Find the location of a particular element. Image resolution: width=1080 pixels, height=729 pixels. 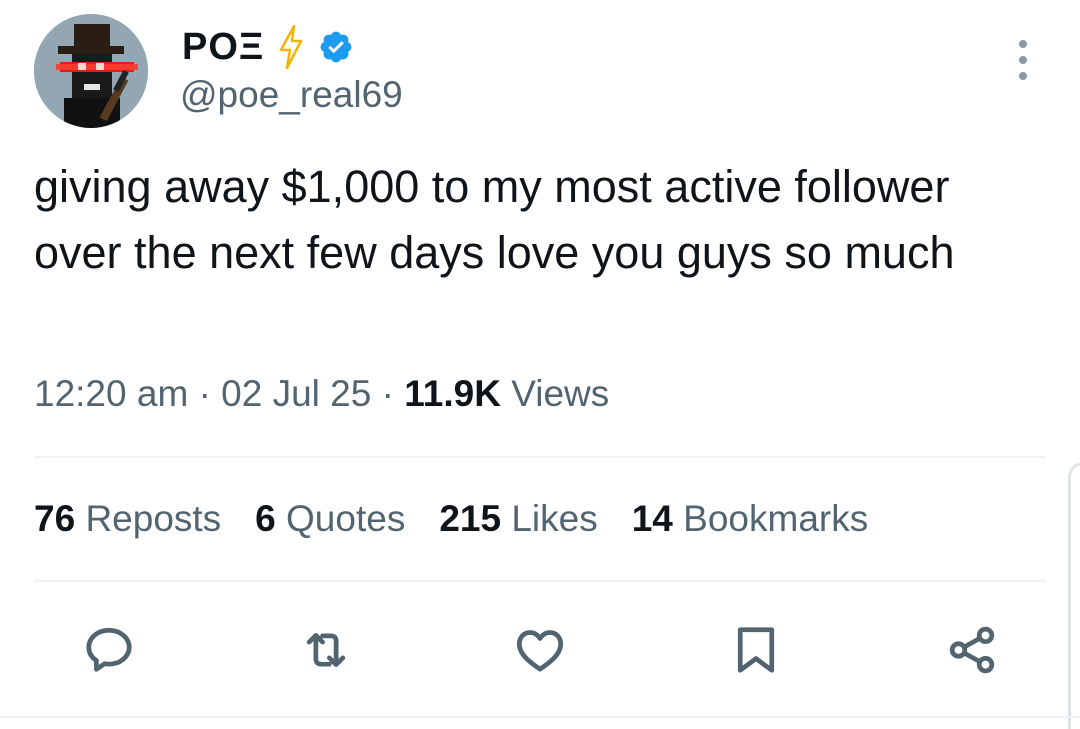

bookmark-icon is located at coordinates (756, 650).